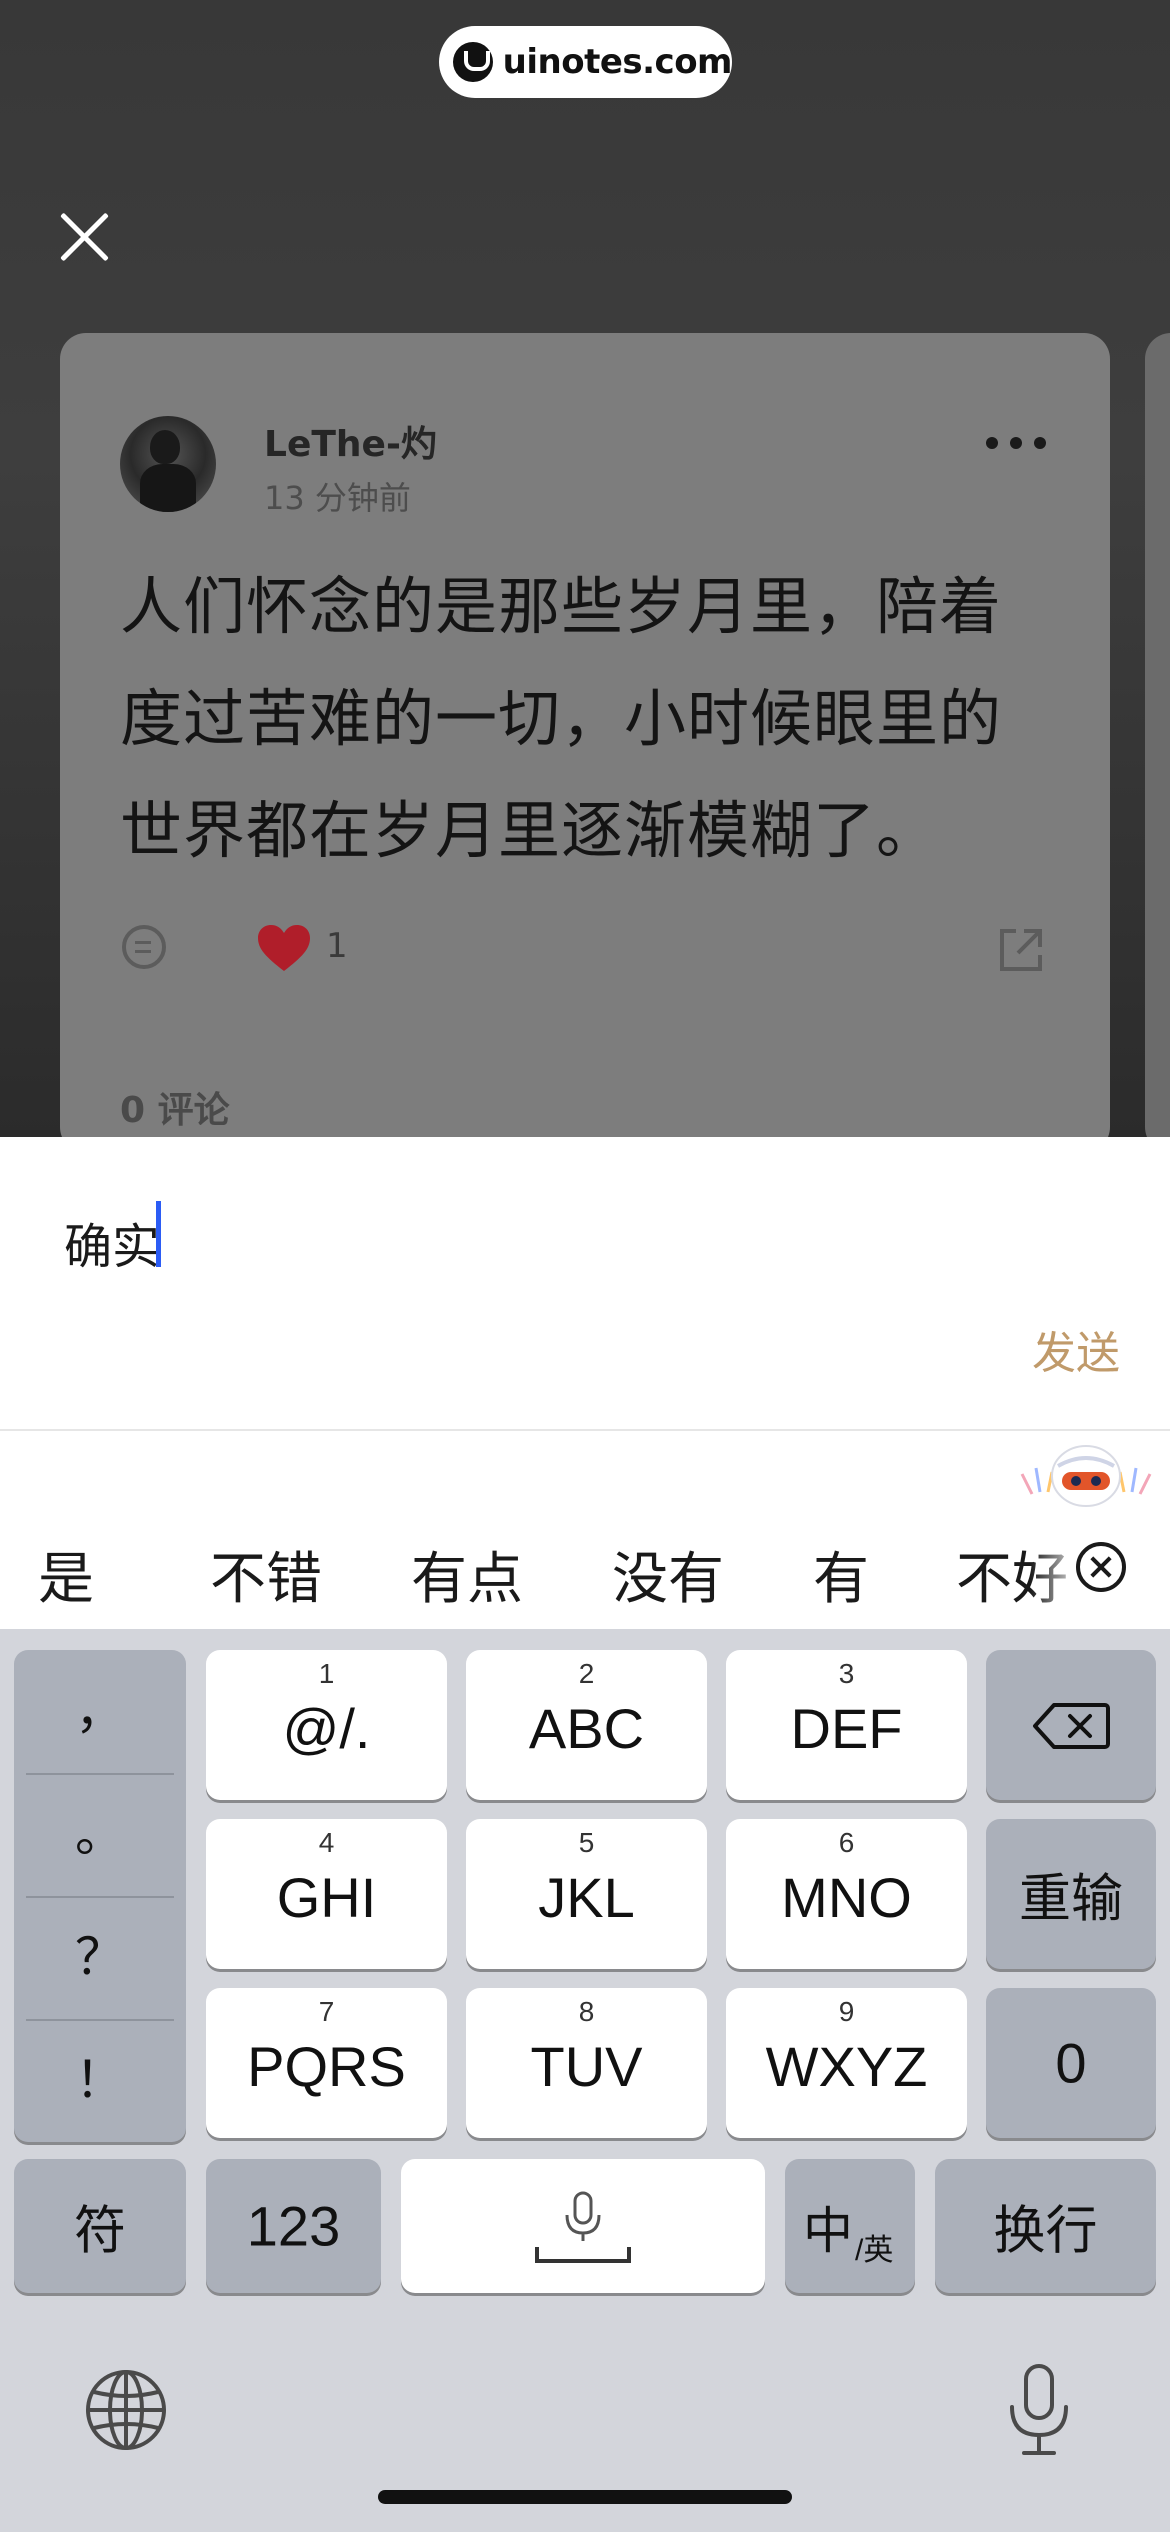  What do you see at coordinates (668, 1574) in the screenshot?
I see `candidate: 没有` at bounding box center [668, 1574].